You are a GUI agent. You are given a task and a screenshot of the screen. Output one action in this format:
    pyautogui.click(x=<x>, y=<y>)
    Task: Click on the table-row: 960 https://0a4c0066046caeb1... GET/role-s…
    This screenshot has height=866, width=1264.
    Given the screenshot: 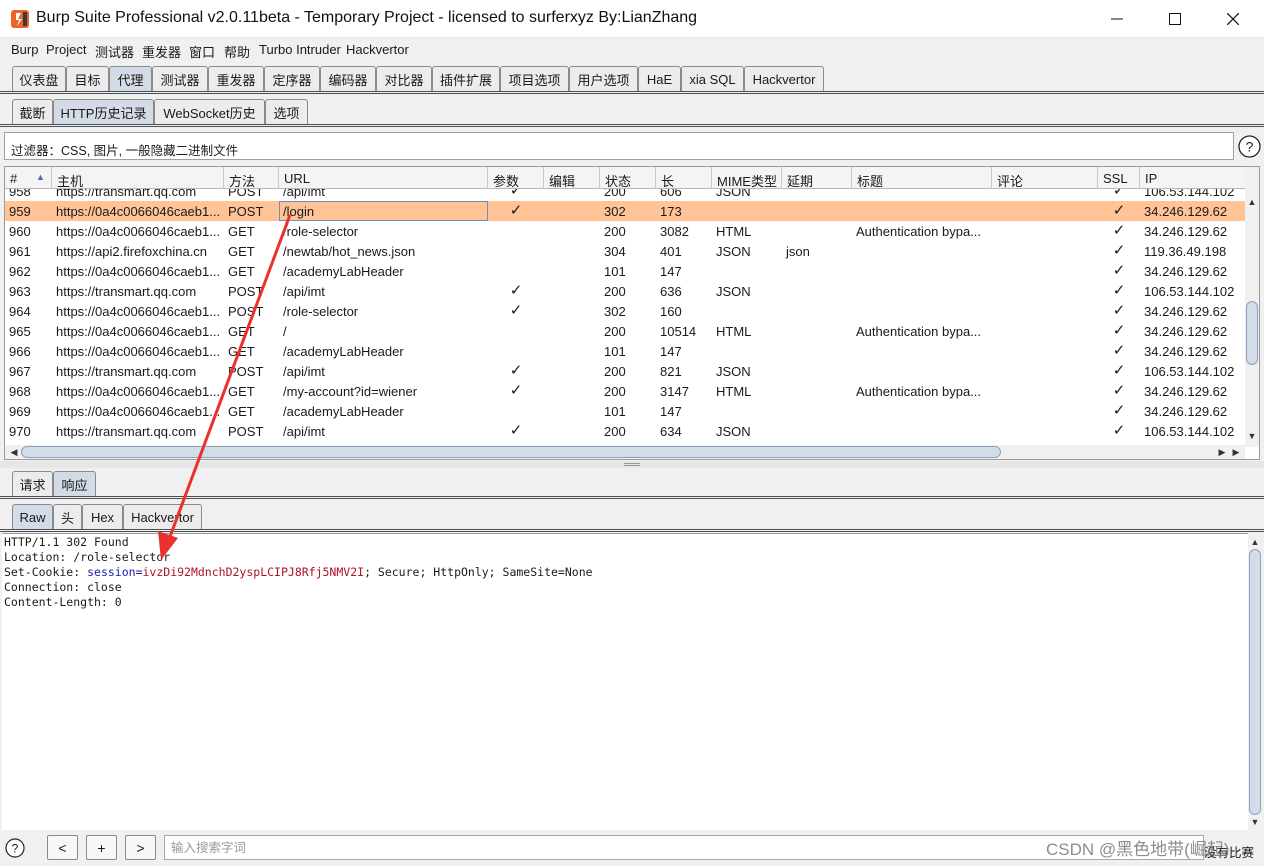 What is the action you would take?
    pyautogui.click(x=625, y=231)
    